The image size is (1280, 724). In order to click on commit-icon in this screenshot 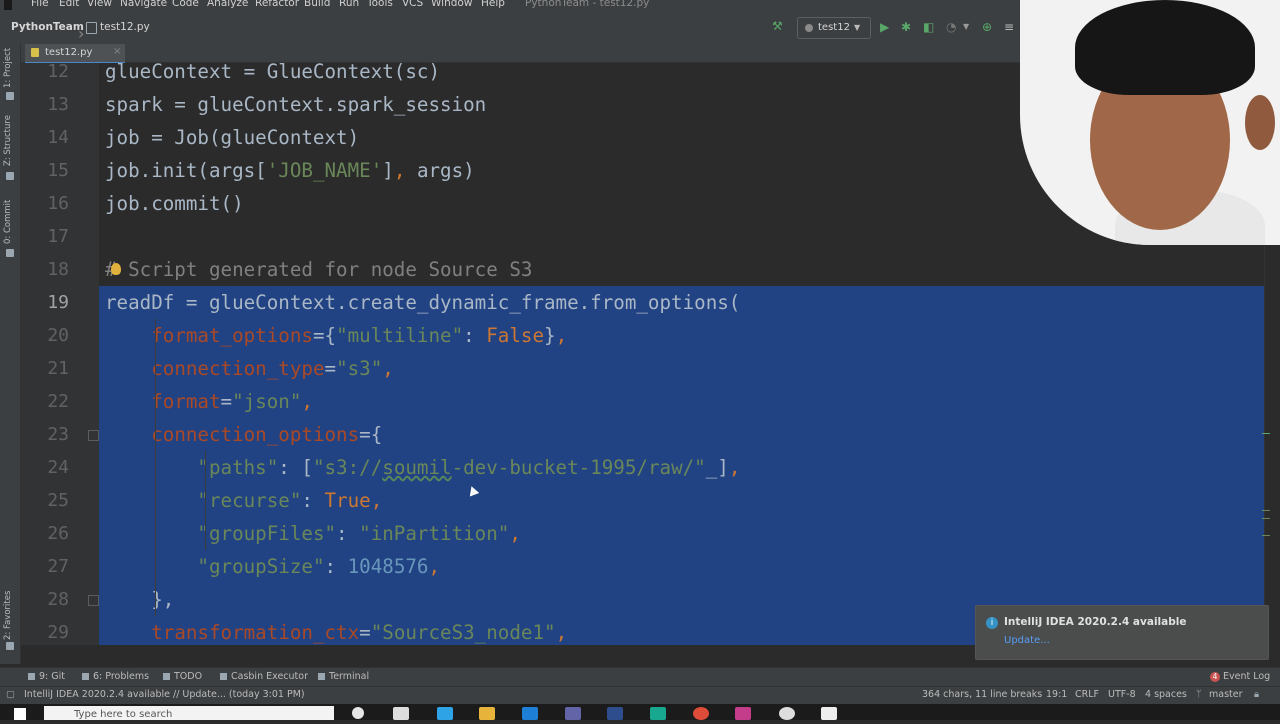, I will do `click(10, 253)`.